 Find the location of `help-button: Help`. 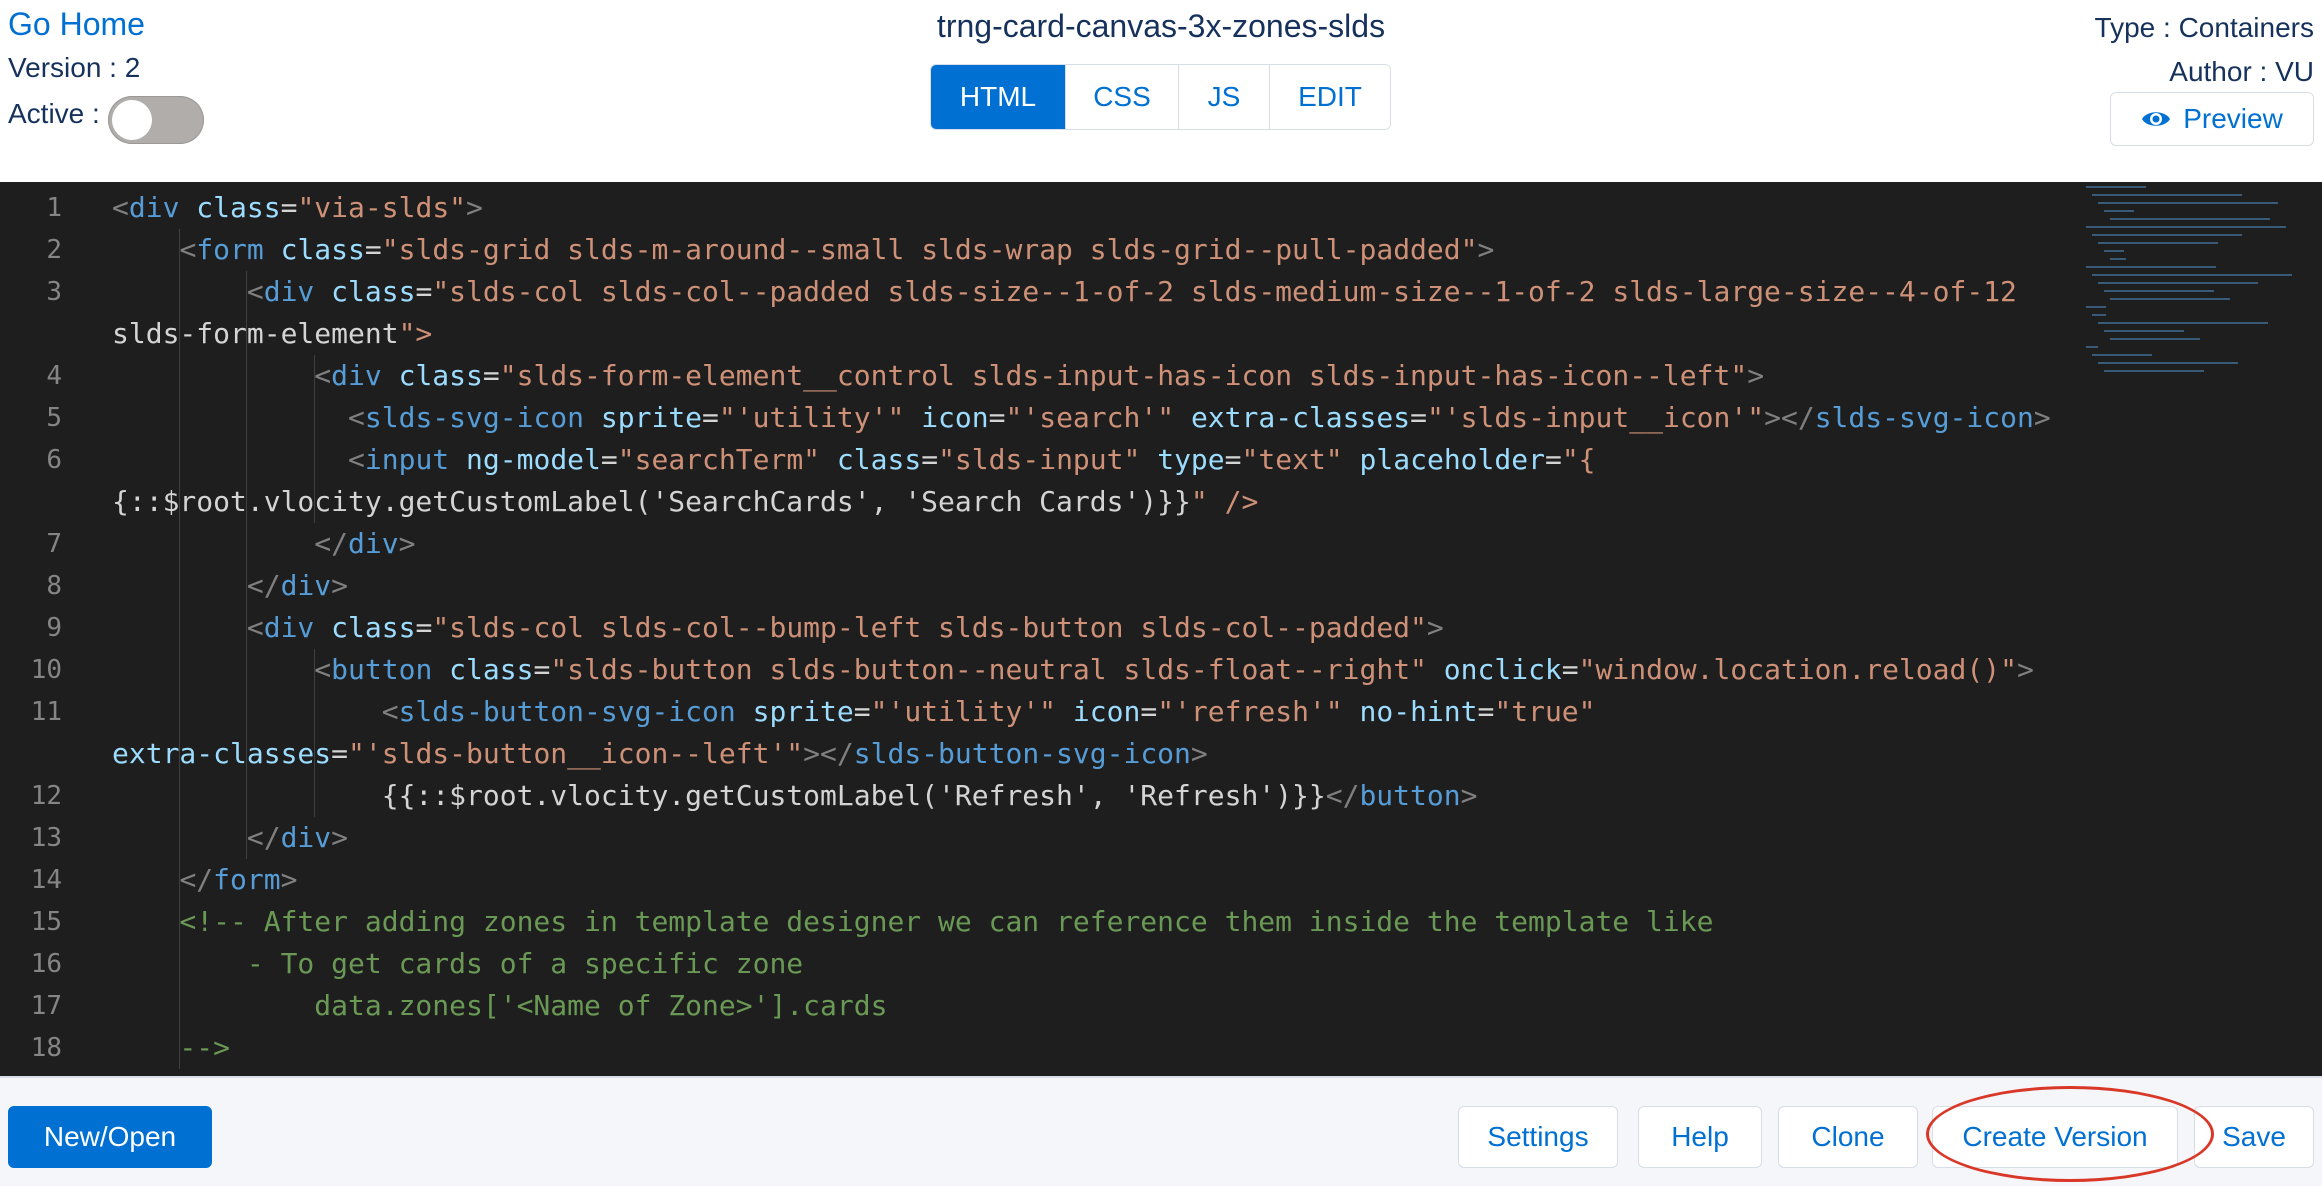

help-button: Help is located at coordinates (1700, 1137).